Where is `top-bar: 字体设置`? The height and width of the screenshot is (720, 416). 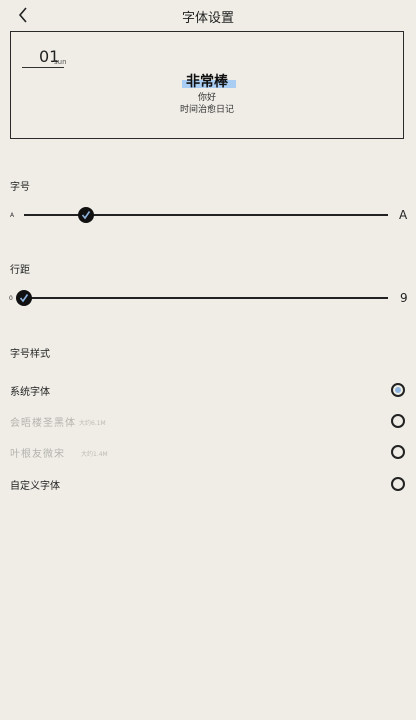
top-bar: 字体设置 is located at coordinates (208, 15).